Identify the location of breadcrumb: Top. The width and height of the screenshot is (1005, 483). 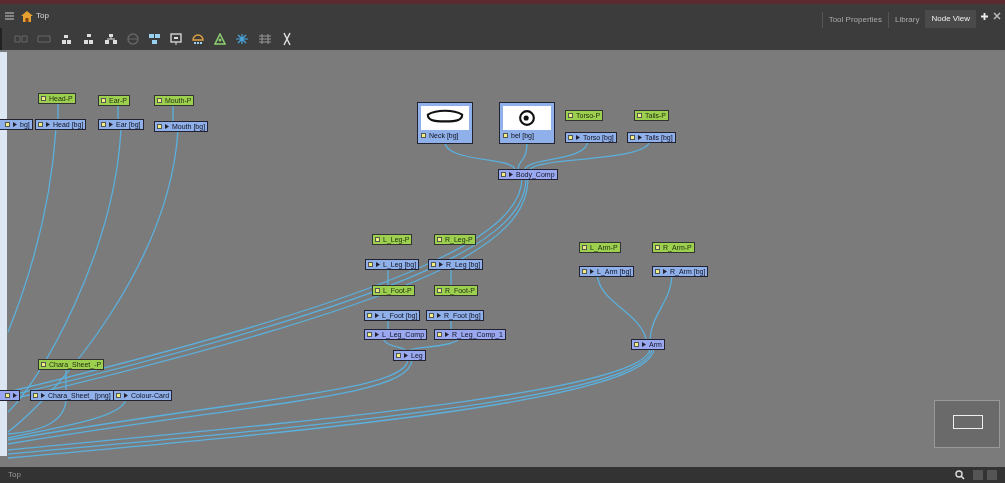
(42, 16).